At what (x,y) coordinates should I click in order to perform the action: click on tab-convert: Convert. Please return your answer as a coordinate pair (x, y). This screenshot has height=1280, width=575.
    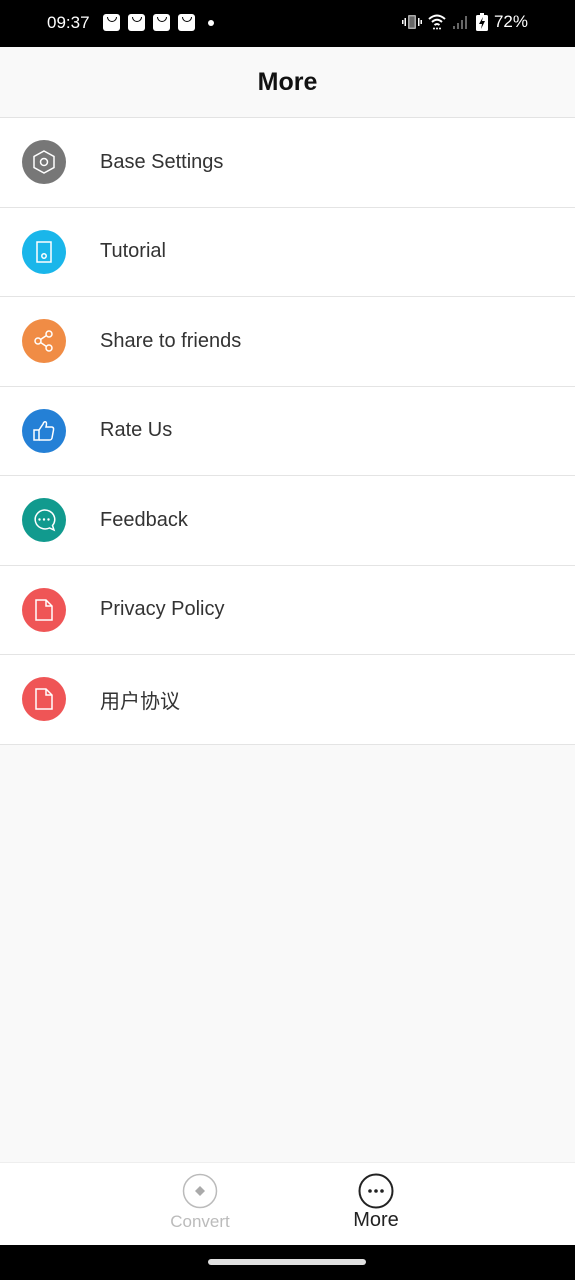
    Looking at the image, I should click on (200, 1204).